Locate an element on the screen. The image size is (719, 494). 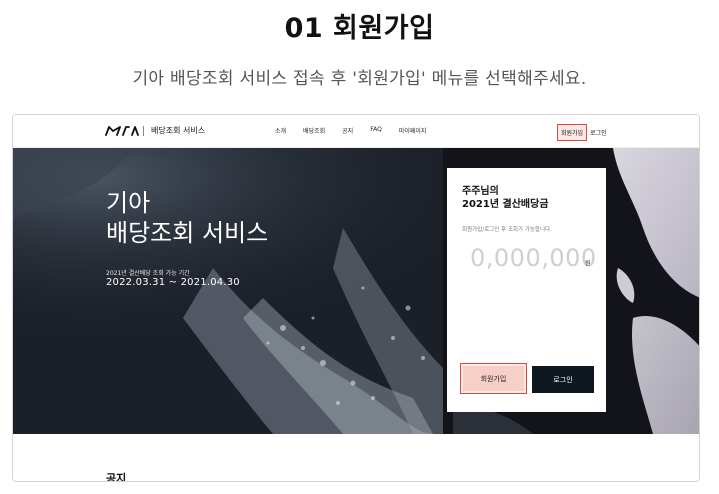
kia-logo is located at coordinates (122, 131).